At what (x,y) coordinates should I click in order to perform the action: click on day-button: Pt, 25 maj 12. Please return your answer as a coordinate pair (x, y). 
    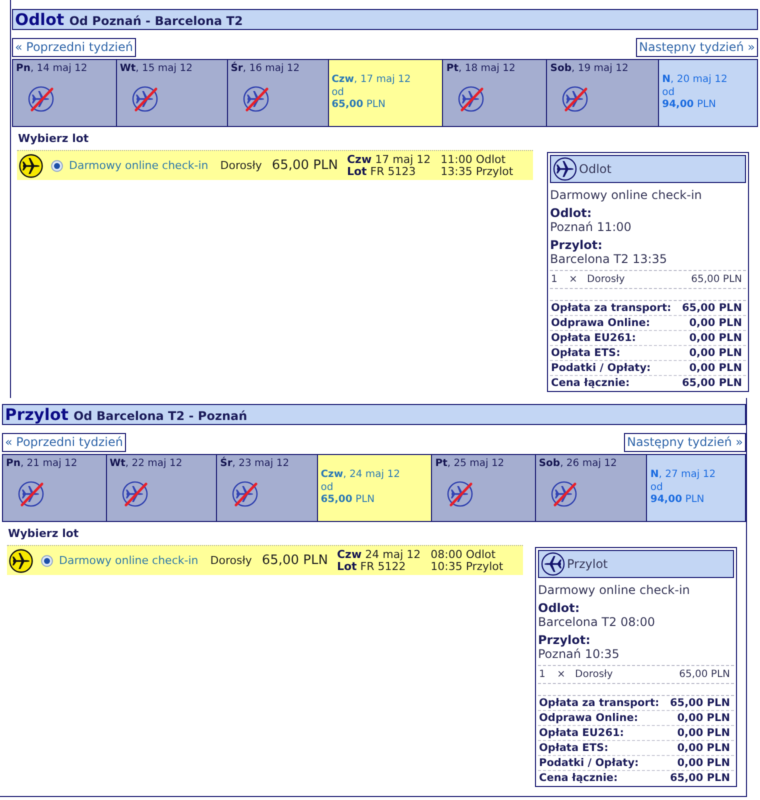
    Looking at the image, I should click on (484, 488).